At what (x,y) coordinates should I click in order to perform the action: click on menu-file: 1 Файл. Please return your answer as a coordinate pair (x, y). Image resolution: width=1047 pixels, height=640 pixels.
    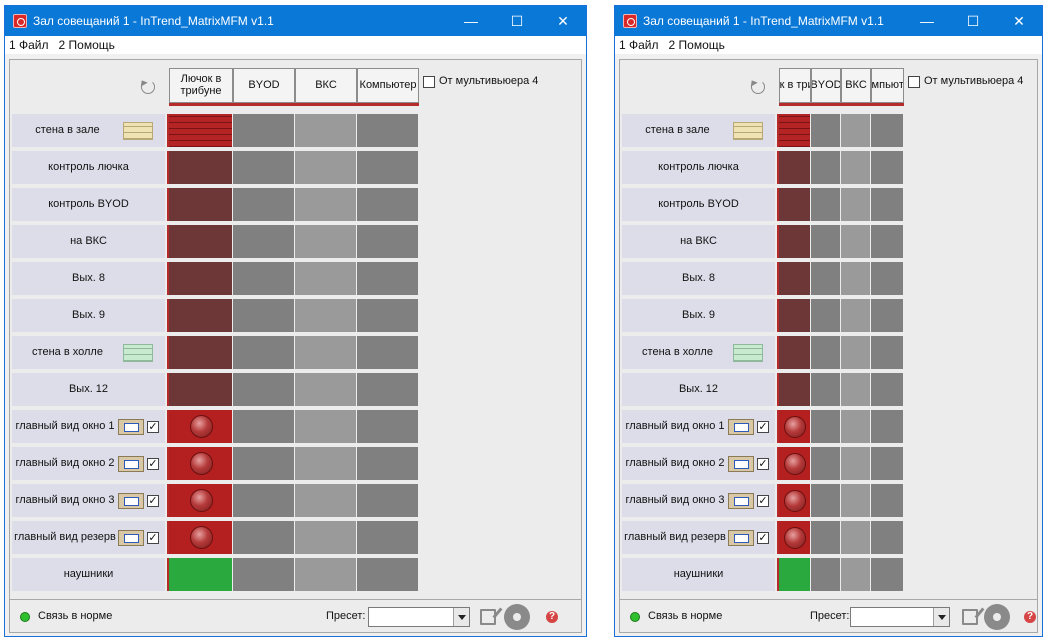
    Looking at the image, I should click on (29, 45).